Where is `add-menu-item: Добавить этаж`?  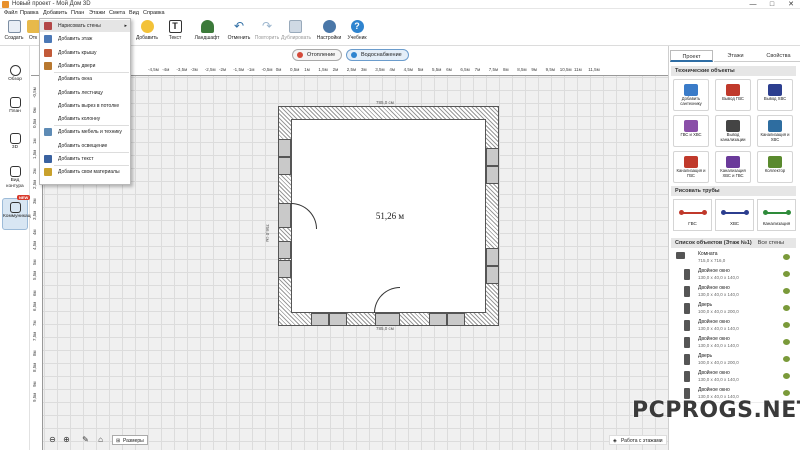 add-menu-item: Добавить этаж is located at coordinates (85, 39).